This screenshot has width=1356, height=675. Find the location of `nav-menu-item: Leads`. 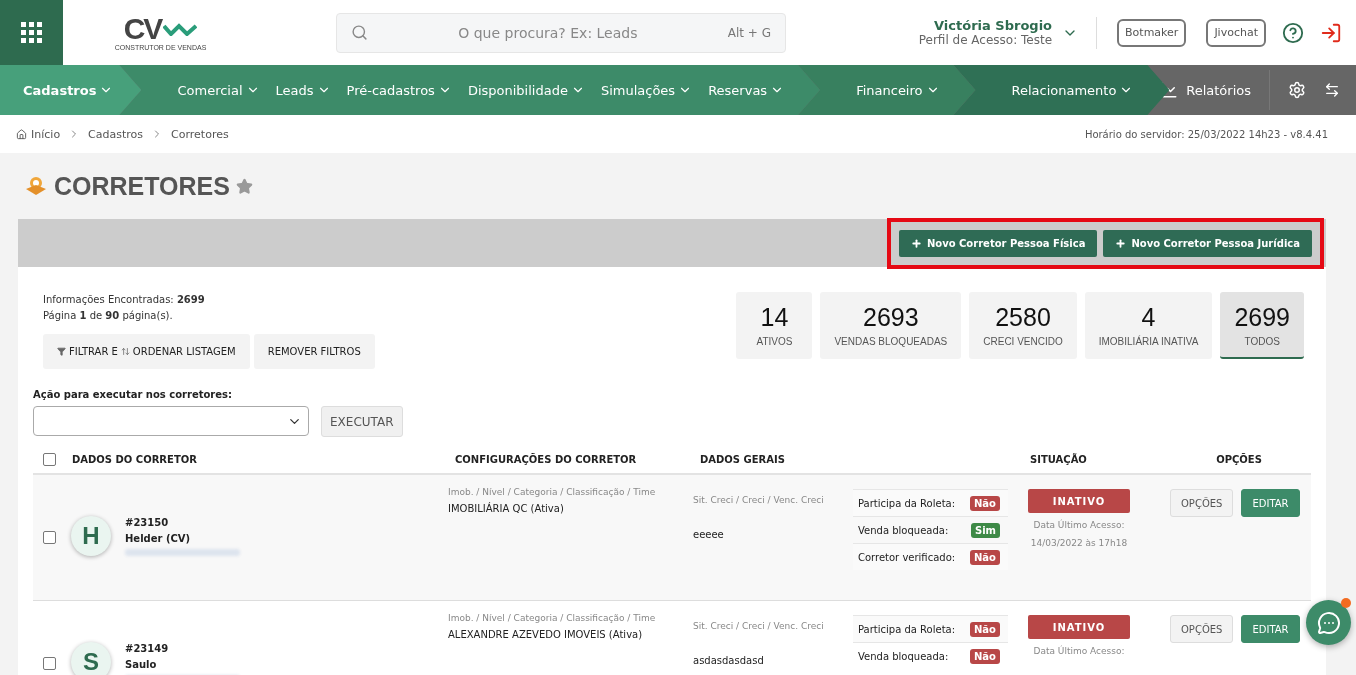

nav-menu-item: Leads is located at coordinates (303, 90).